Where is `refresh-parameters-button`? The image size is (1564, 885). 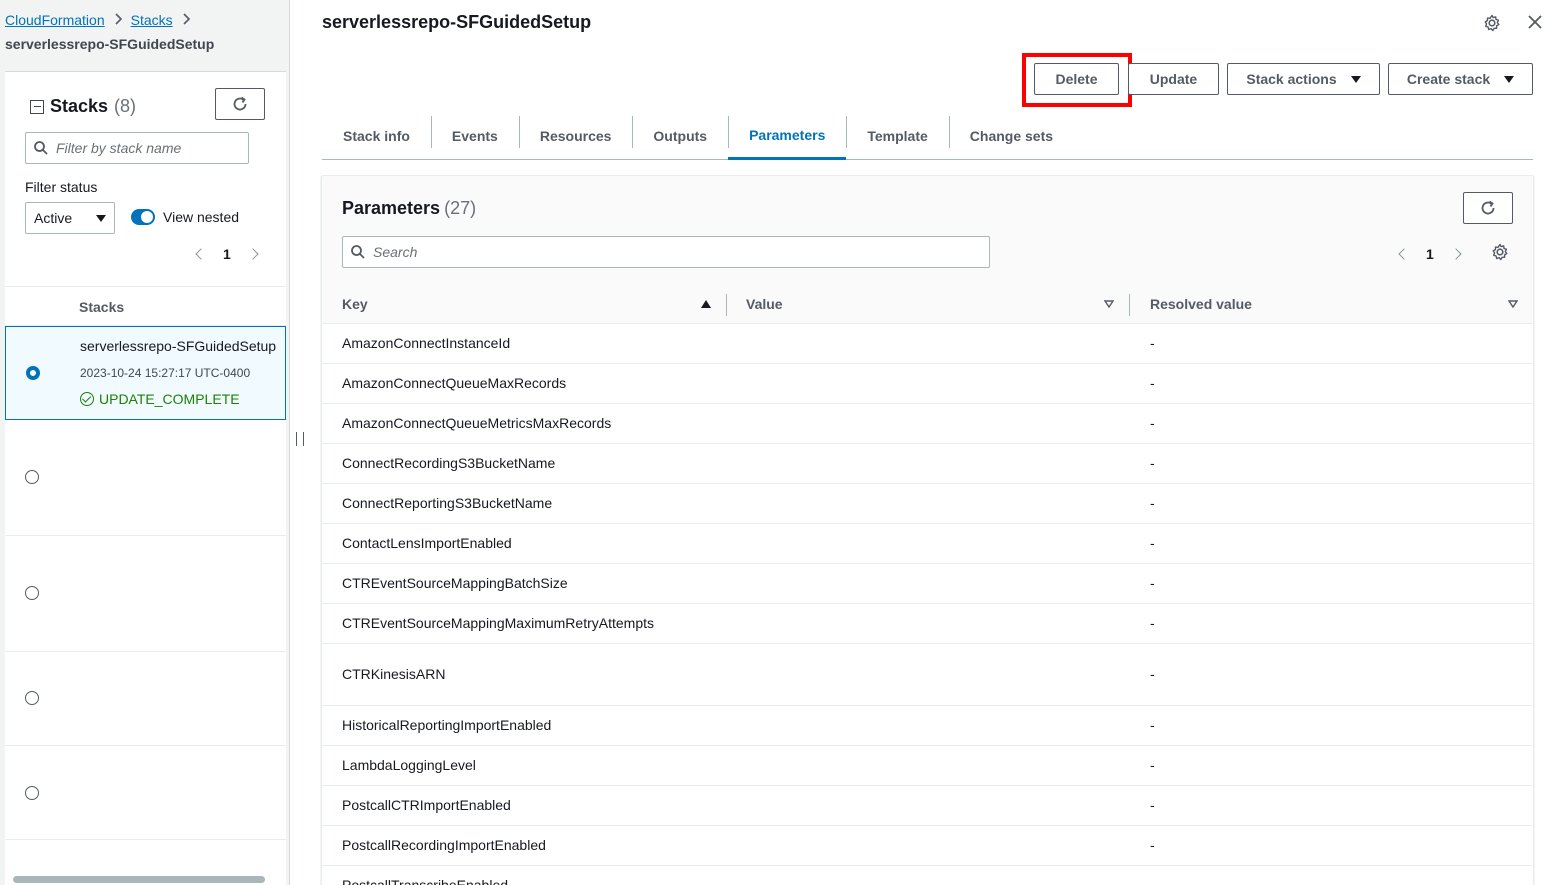
refresh-parameters-button is located at coordinates (1488, 208).